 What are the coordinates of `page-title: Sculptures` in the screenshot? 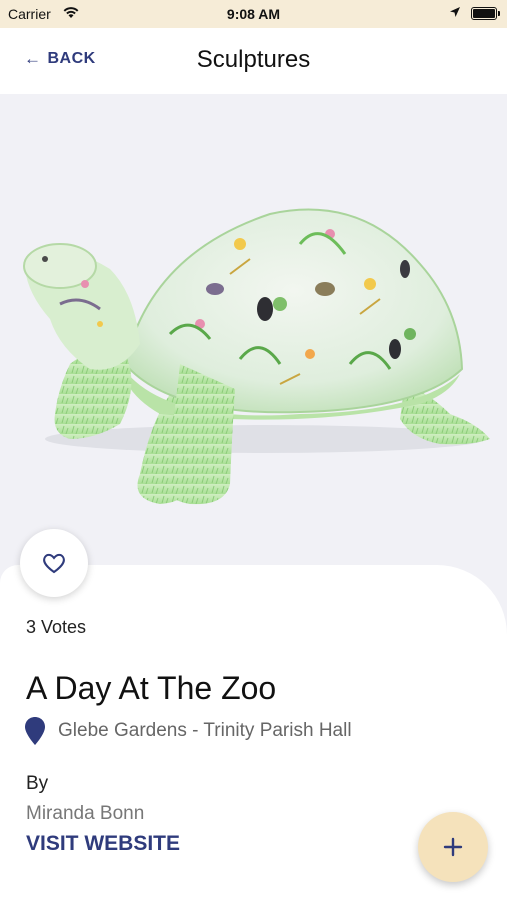 It's located at (253, 59).